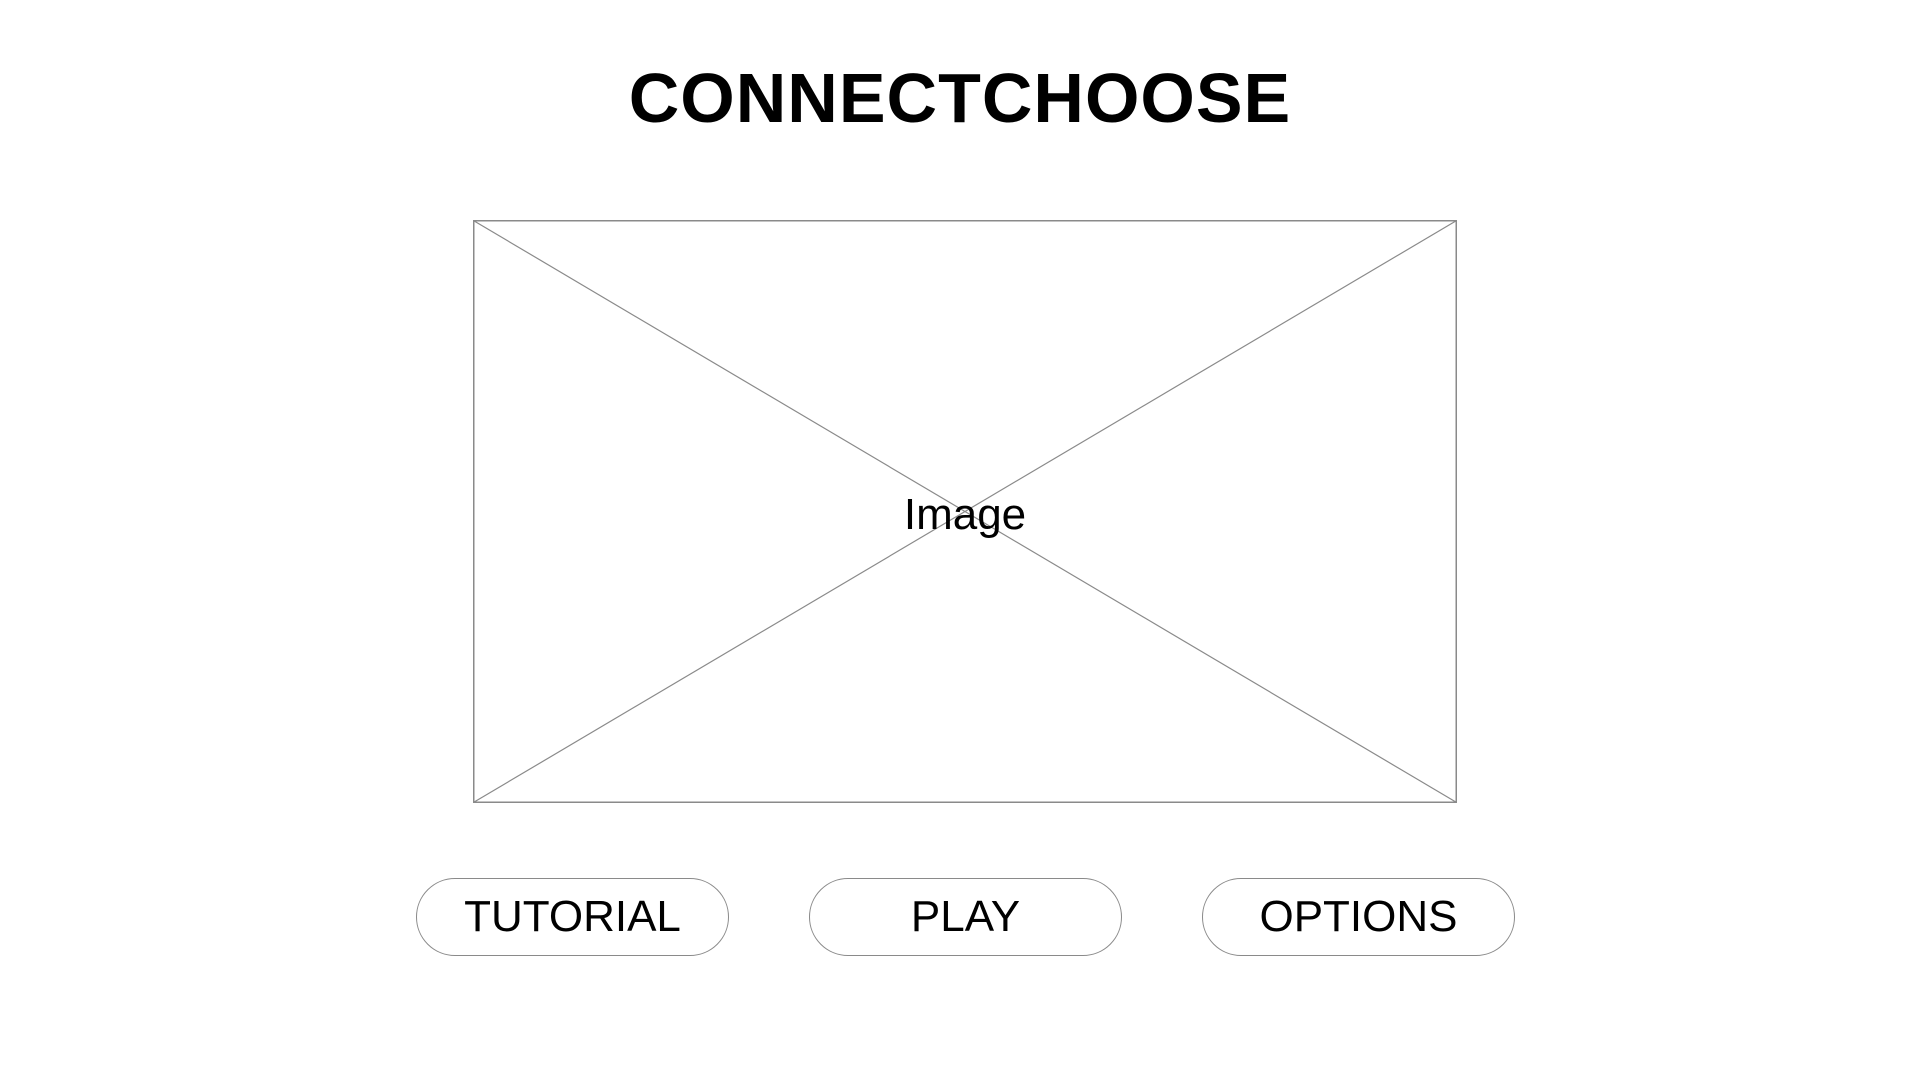 The image size is (1920, 1080). What do you see at coordinates (1358, 917) in the screenshot?
I see `options-button: OPTIONS` at bounding box center [1358, 917].